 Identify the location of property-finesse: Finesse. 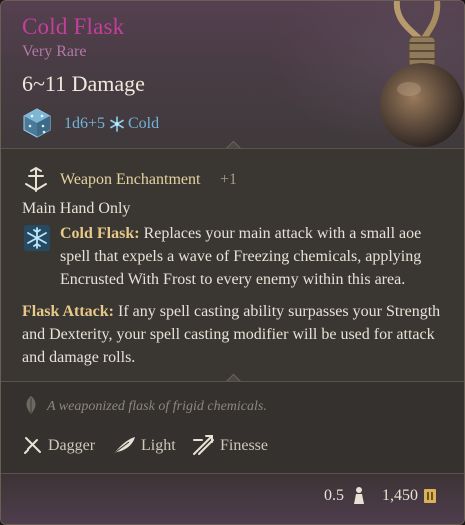
(244, 445).